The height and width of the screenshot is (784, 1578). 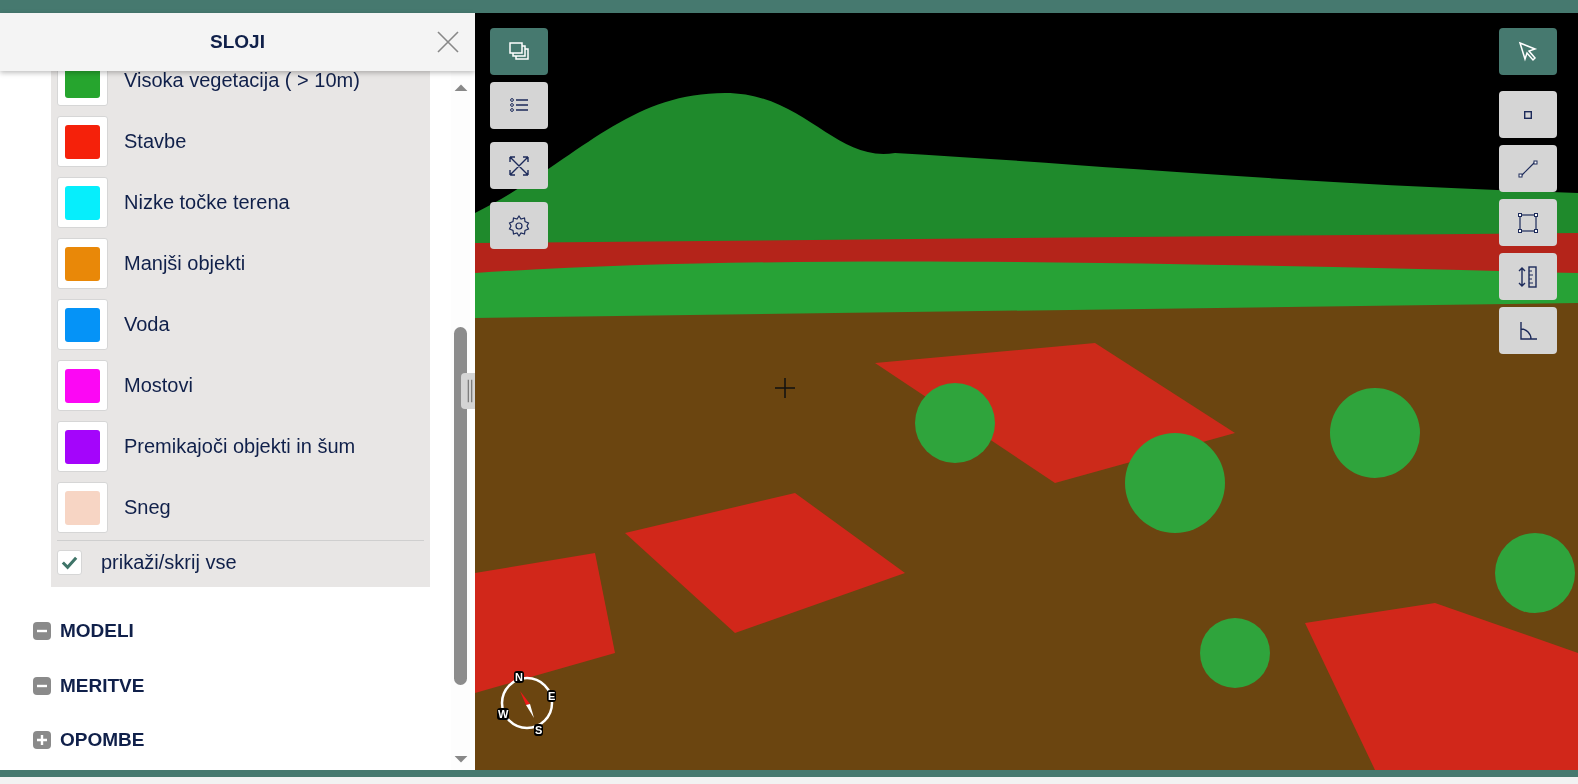 What do you see at coordinates (240, 446) in the screenshot?
I see `legend-label: Premikajoči objekti in šum` at bounding box center [240, 446].